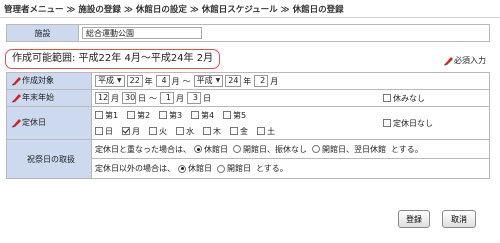 This screenshot has height=243, width=500. I want to click on week-label: 第5, so click(240, 115).